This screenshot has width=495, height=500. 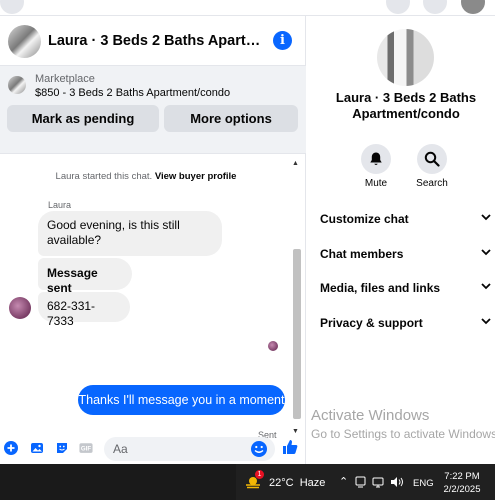 I want to click on section-label: Customize chat, so click(x=364, y=219).